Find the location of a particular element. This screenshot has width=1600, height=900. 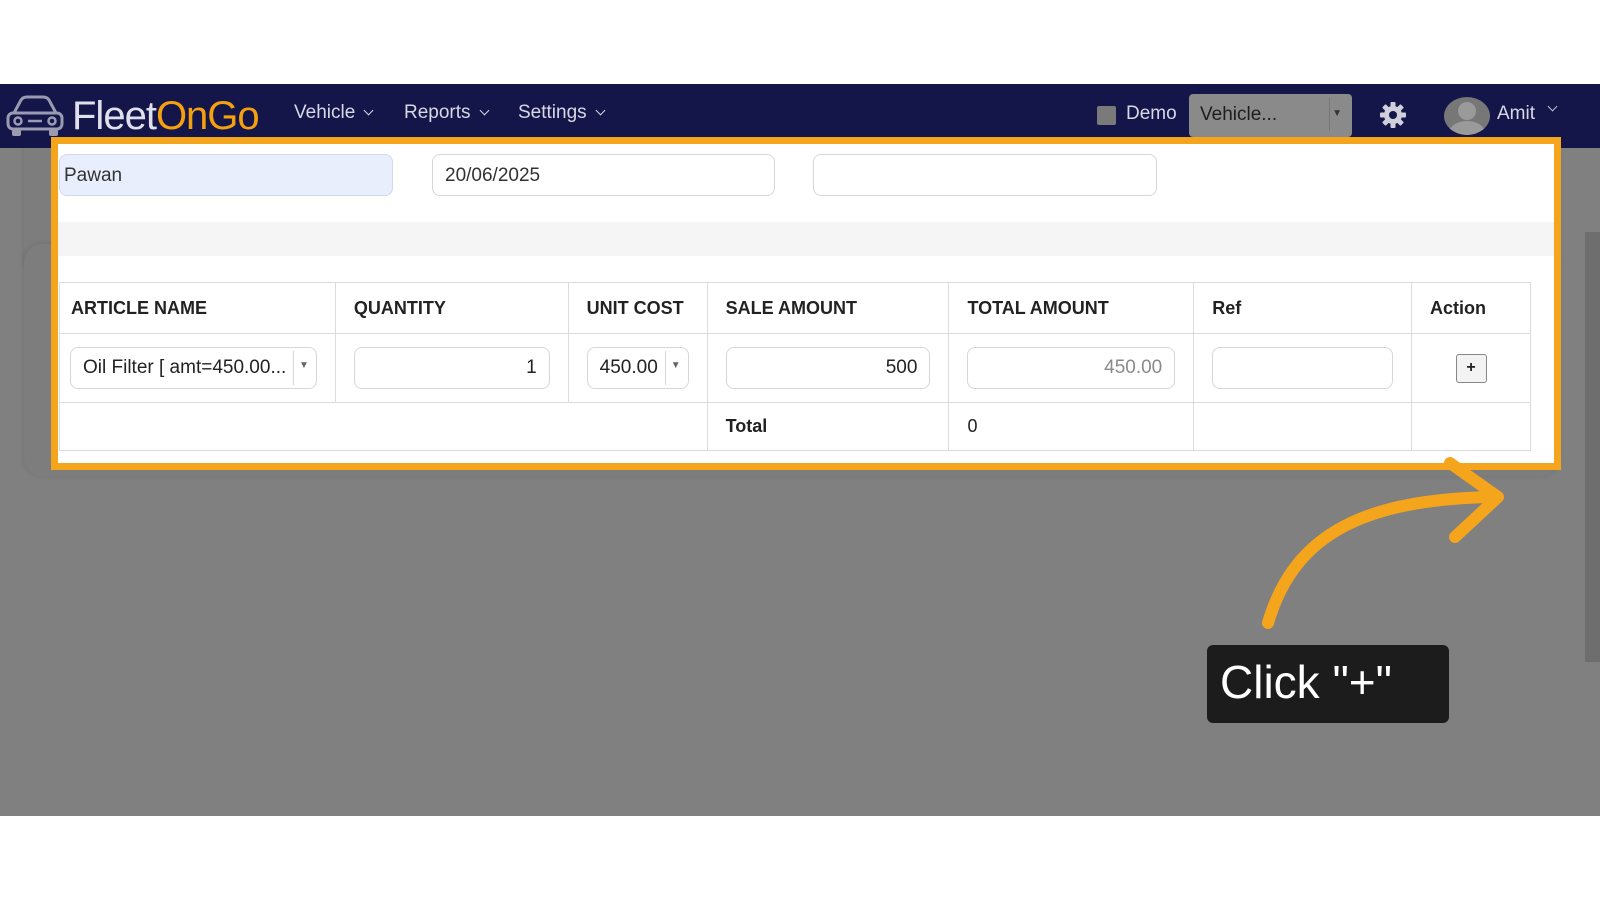

ref-input is located at coordinates (1303, 368).